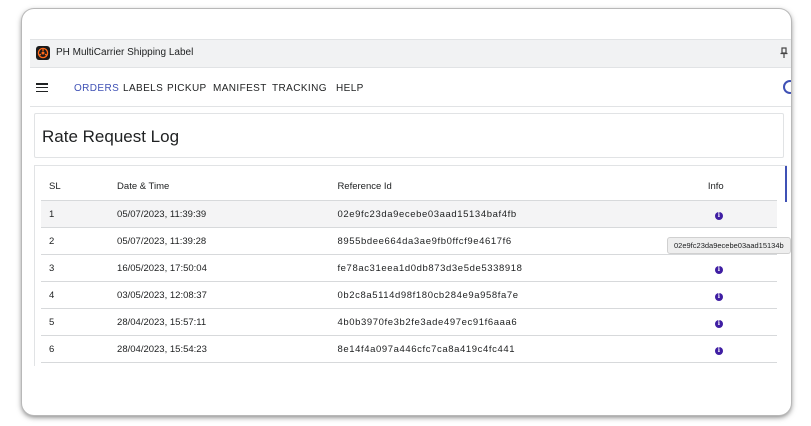 The height and width of the screenshot is (426, 811). Describe the element at coordinates (79, 322) in the screenshot. I see `cell-sl: 5` at that location.